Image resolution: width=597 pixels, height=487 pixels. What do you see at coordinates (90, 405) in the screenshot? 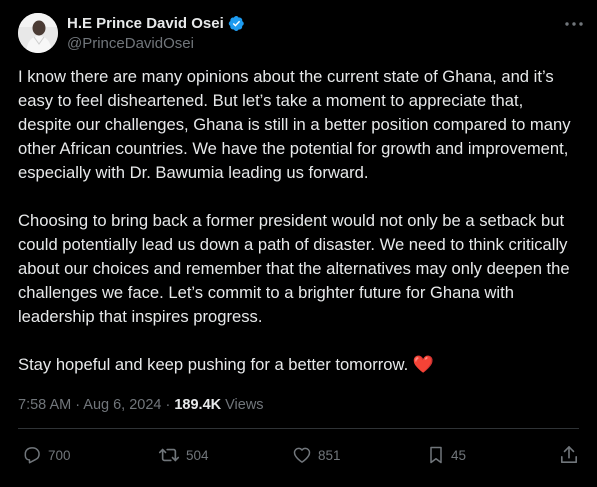
I see `timestamp: 7:58 AM · Aug 6, 2024` at bounding box center [90, 405].